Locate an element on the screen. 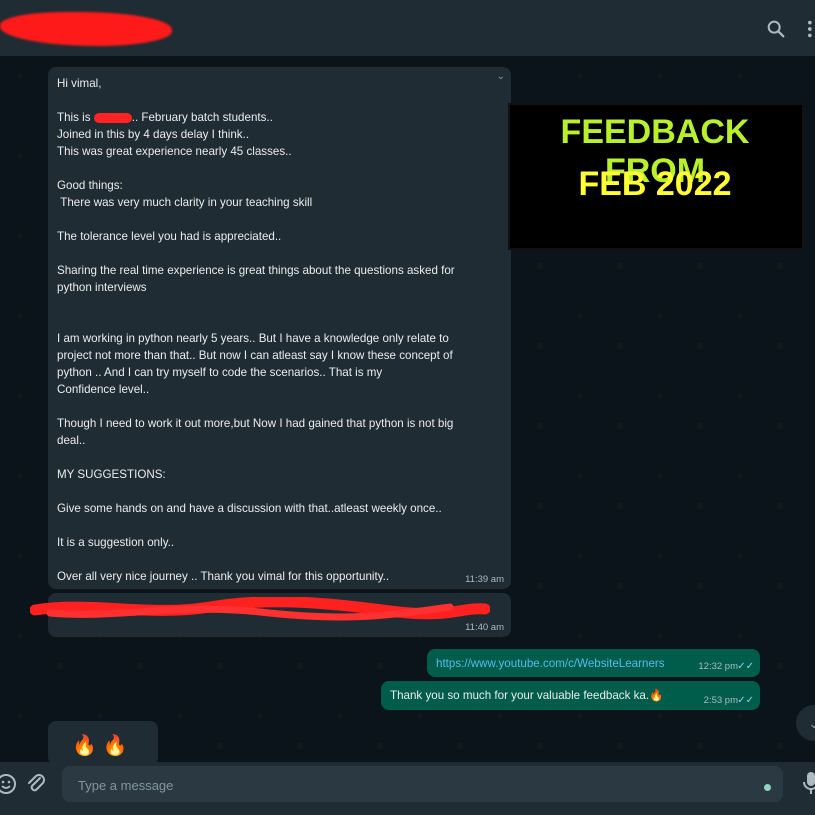 This screenshot has height=815, width=815. redaction-mark is located at coordinates (112, 117).